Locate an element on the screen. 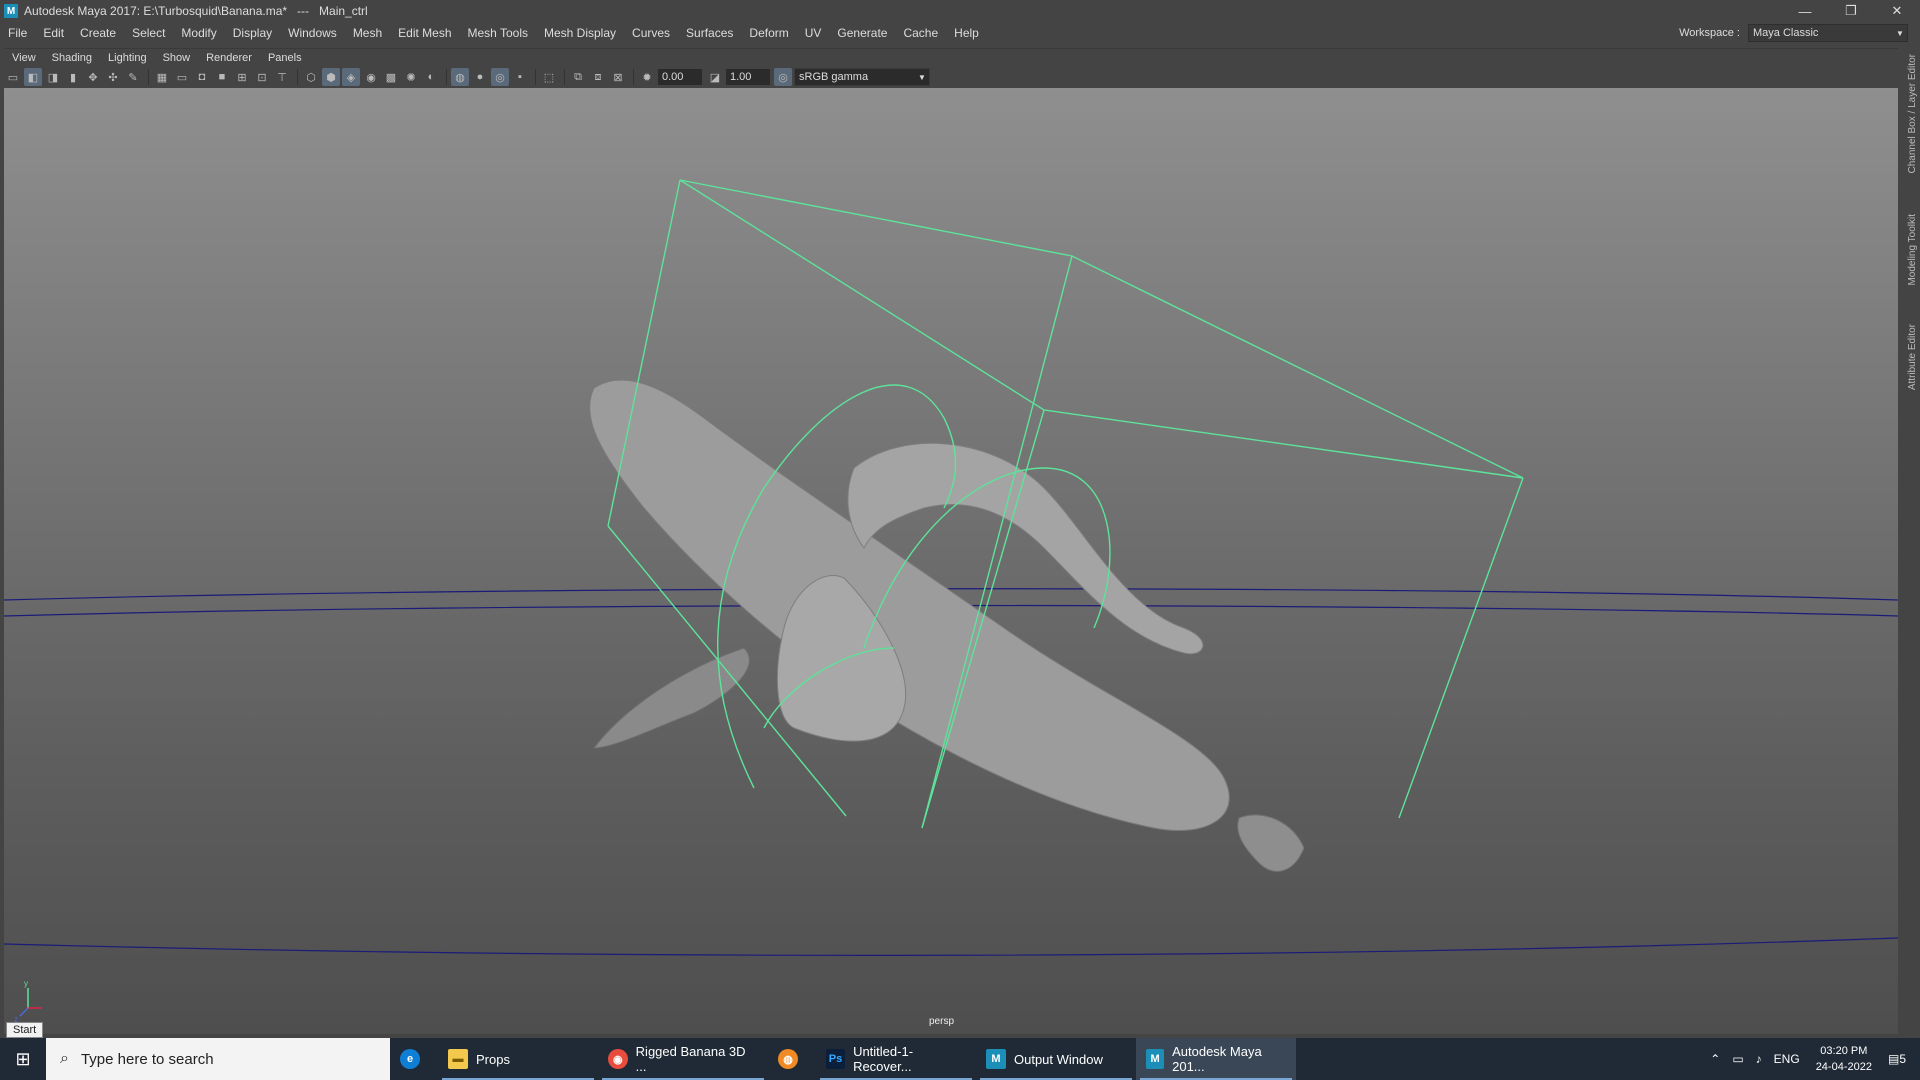 This screenshot has height=1080, width=1920. panel-menu-shading: Shading is located at coordinates (72, 58).